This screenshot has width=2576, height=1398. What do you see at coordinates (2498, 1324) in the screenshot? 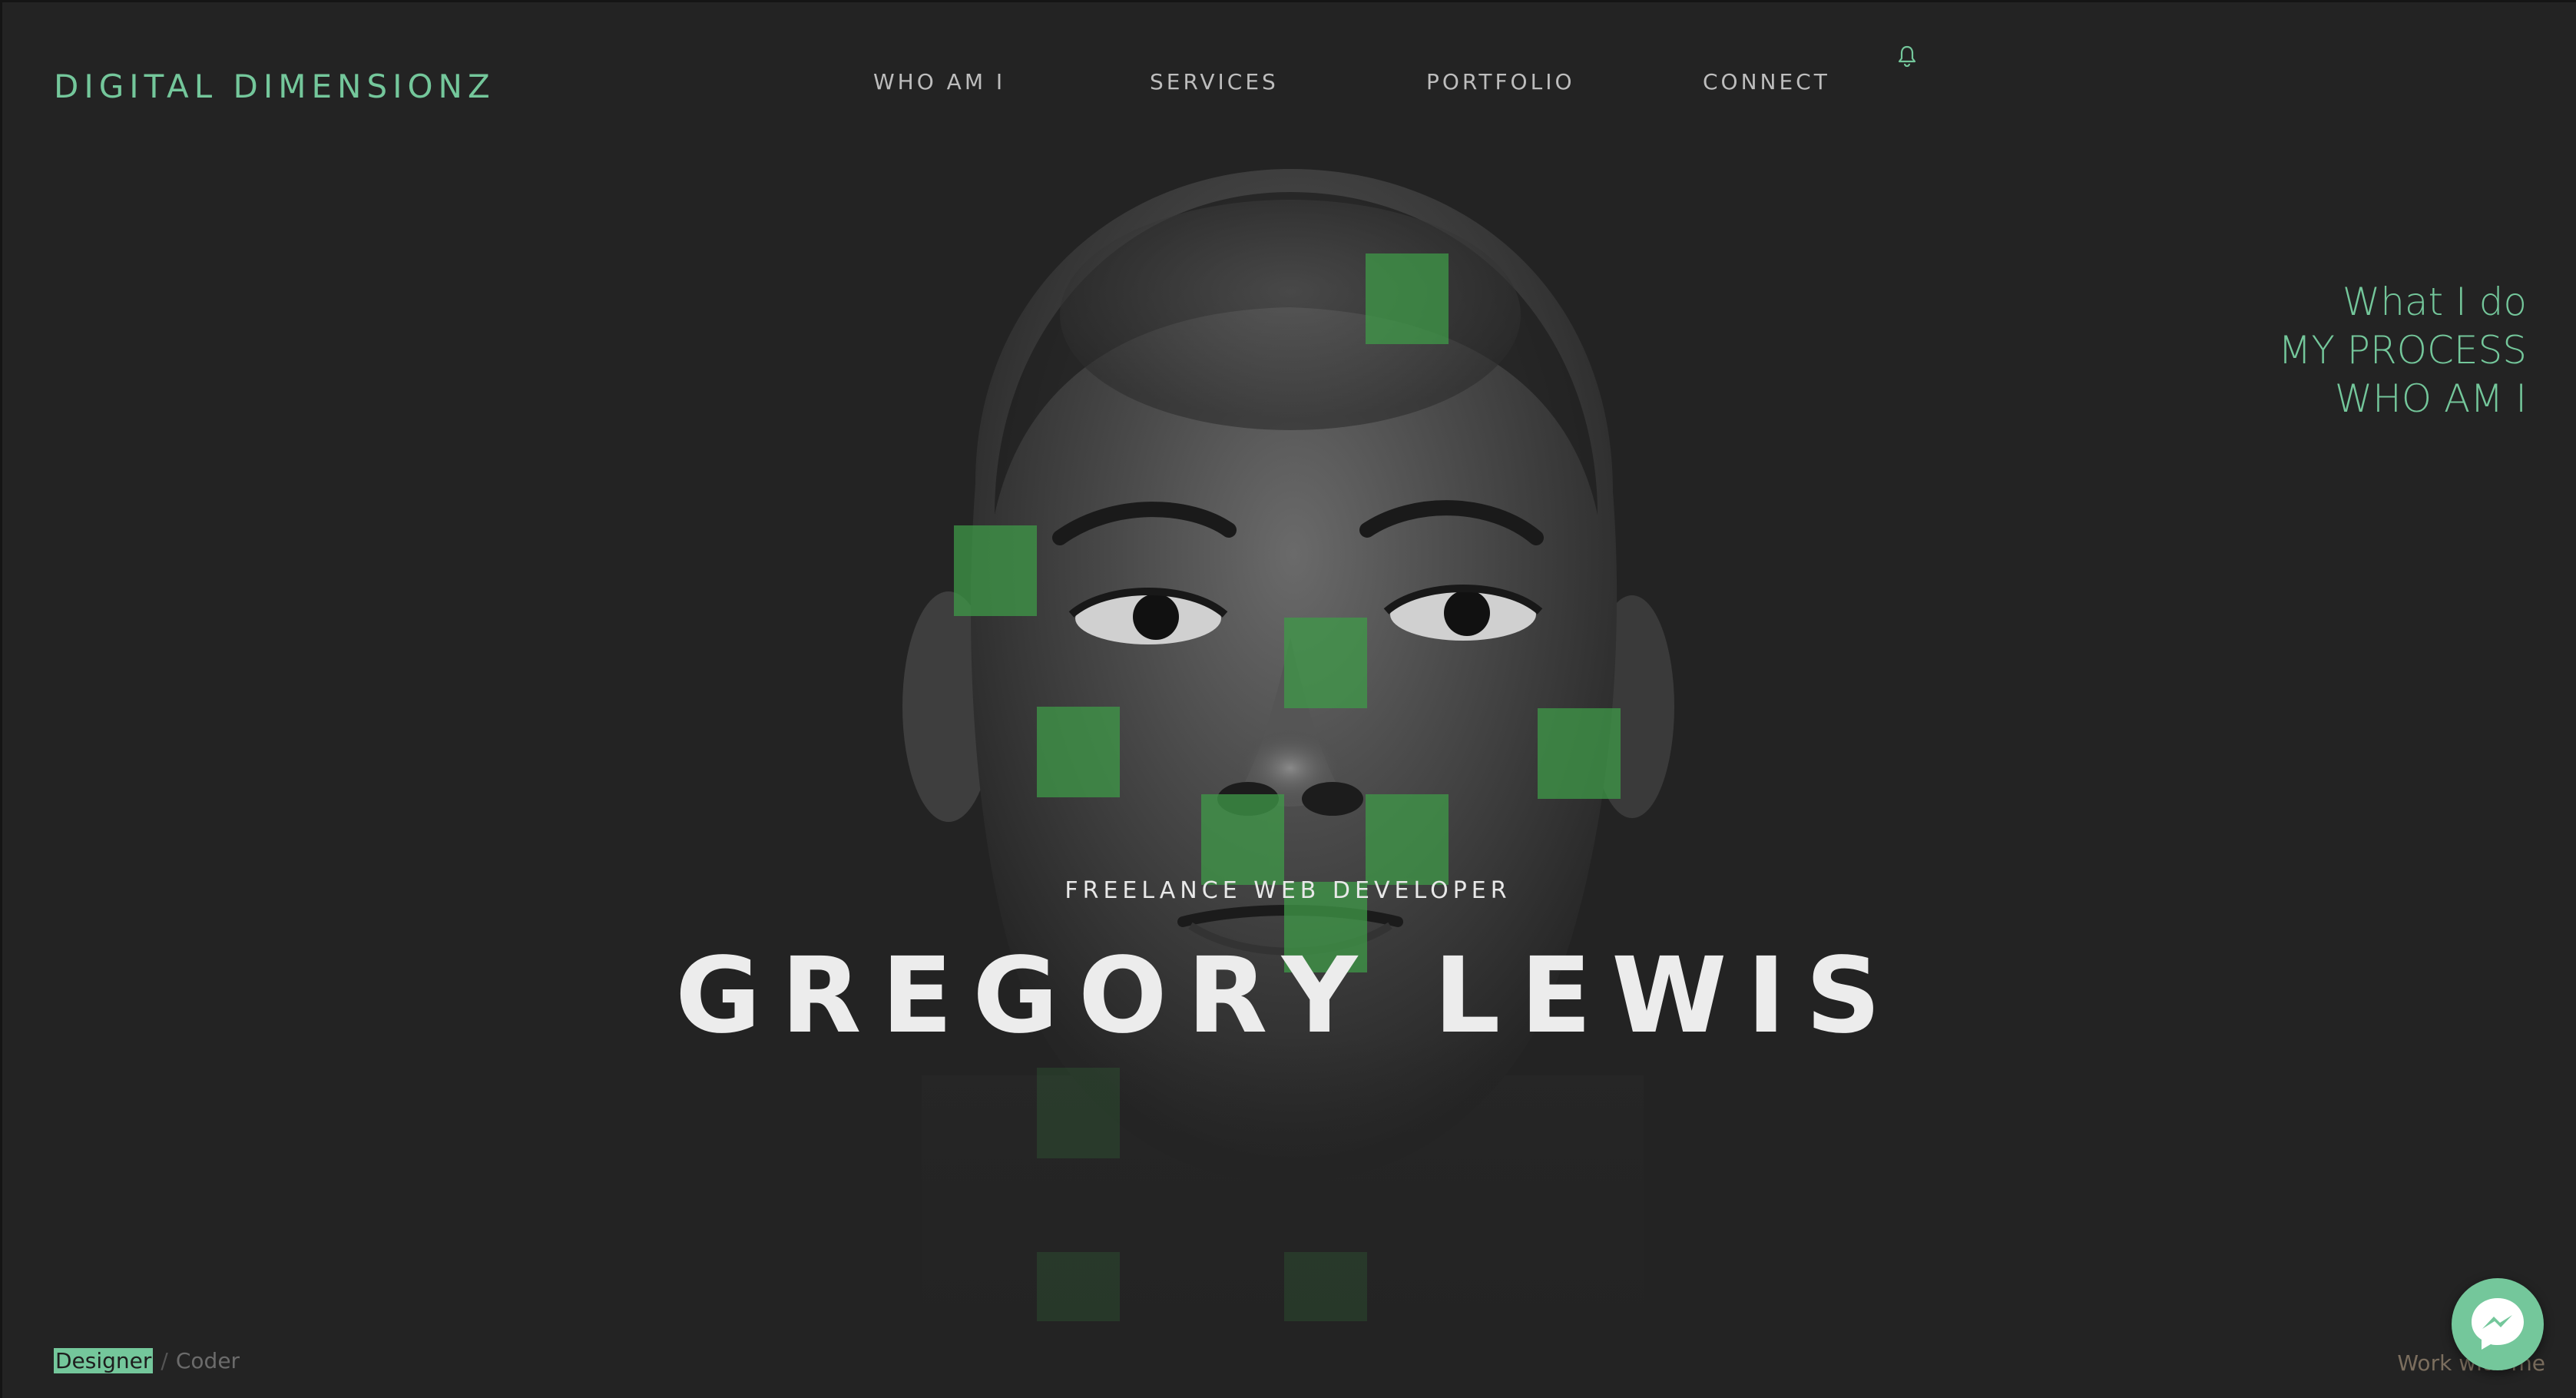
I see `messenger-icon` at bounding box center [2498, 1324].